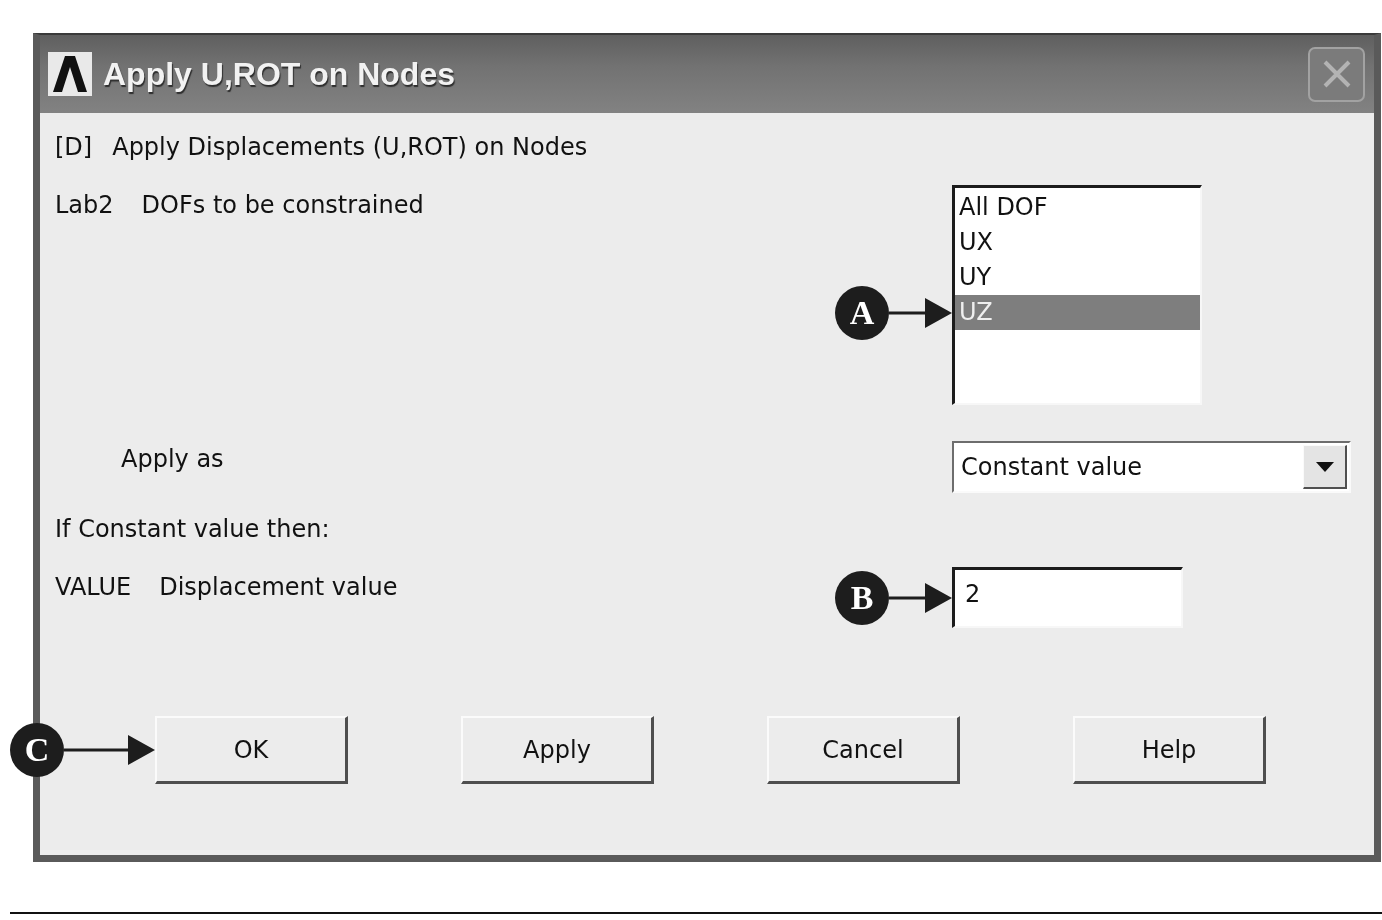  I want to click on field-label: Apply as, so click(172, 459).